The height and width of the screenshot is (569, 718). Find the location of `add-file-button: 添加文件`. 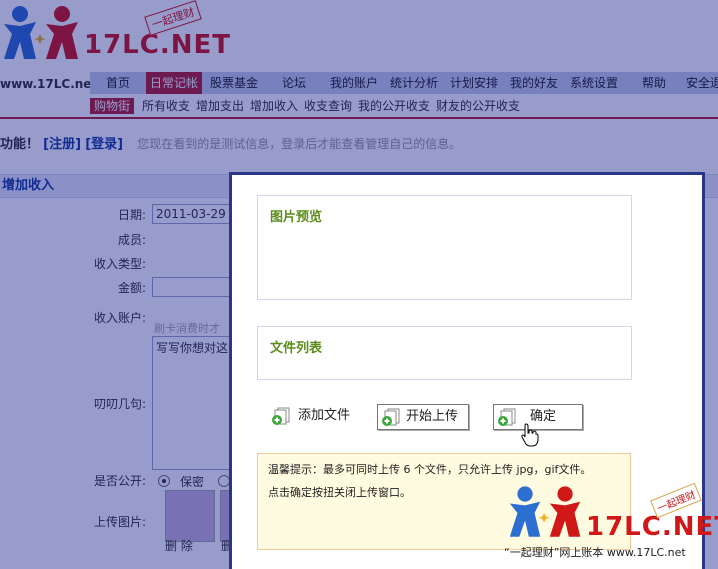

add-file-button: 添加文件 is located at coordinates (318, 417).